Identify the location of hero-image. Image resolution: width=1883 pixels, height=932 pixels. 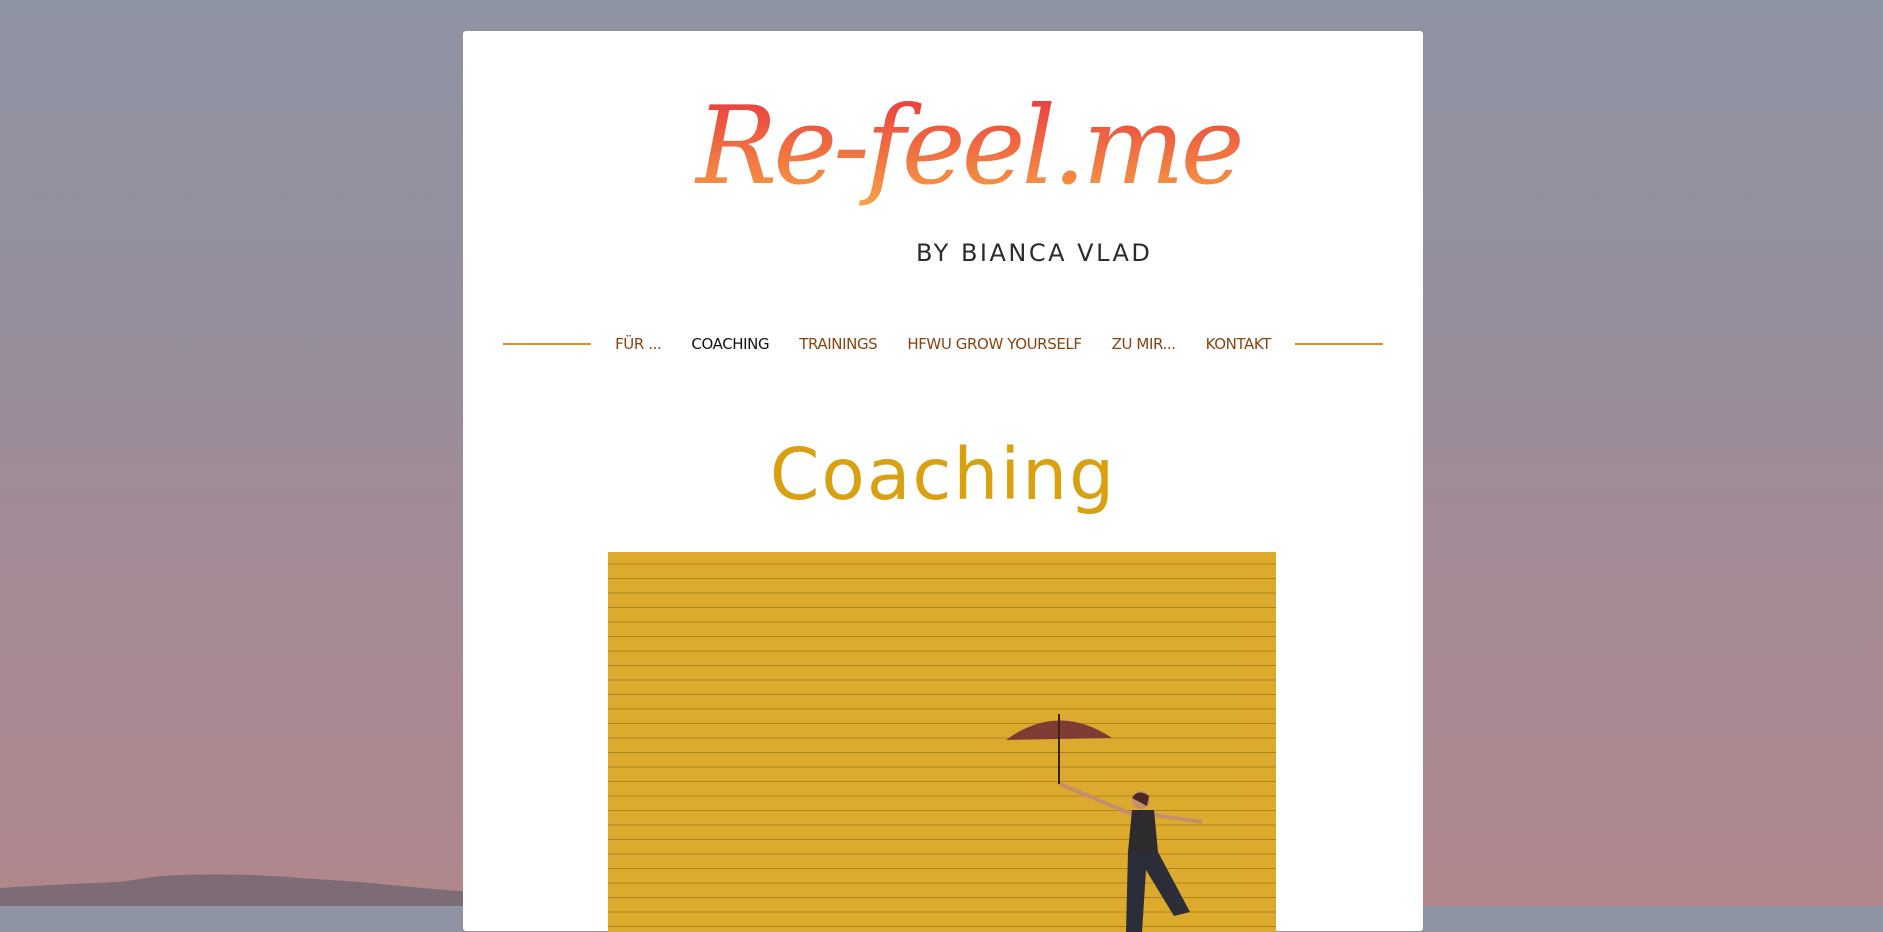
(942, 742).